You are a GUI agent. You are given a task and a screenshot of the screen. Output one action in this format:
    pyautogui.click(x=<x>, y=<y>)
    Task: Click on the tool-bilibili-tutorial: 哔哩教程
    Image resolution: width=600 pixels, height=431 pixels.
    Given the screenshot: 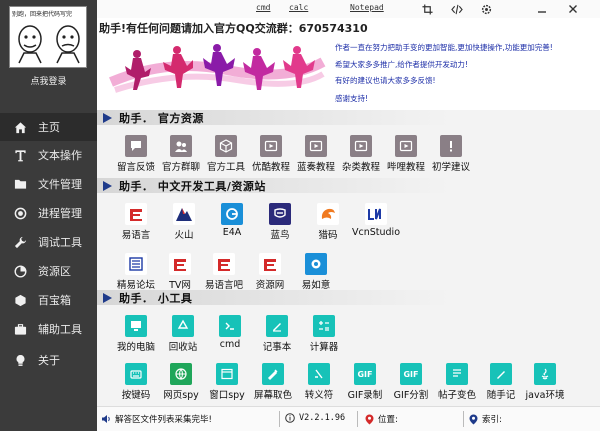 What is the action you would take?
    pyautogui.click(x=406, y=154)
    